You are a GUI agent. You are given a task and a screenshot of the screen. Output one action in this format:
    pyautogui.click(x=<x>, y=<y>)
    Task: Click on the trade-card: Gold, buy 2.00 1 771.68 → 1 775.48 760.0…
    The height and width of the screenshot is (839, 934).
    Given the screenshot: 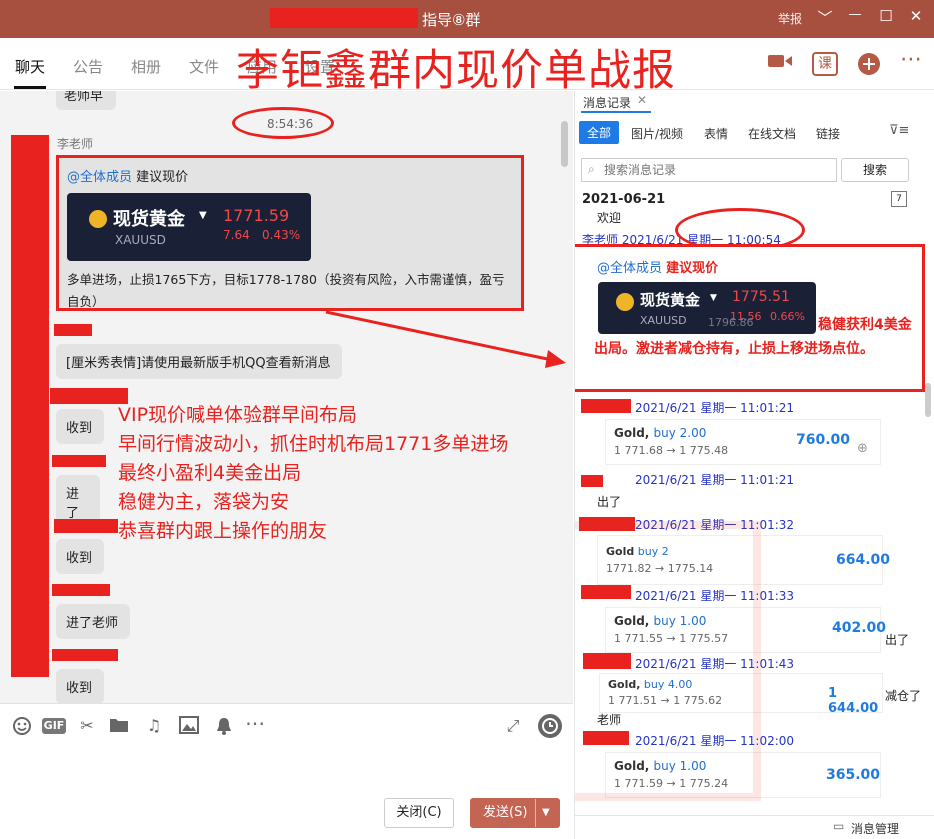 What is the action you would take?
    pyautogui.click(x=743, y=442)
    